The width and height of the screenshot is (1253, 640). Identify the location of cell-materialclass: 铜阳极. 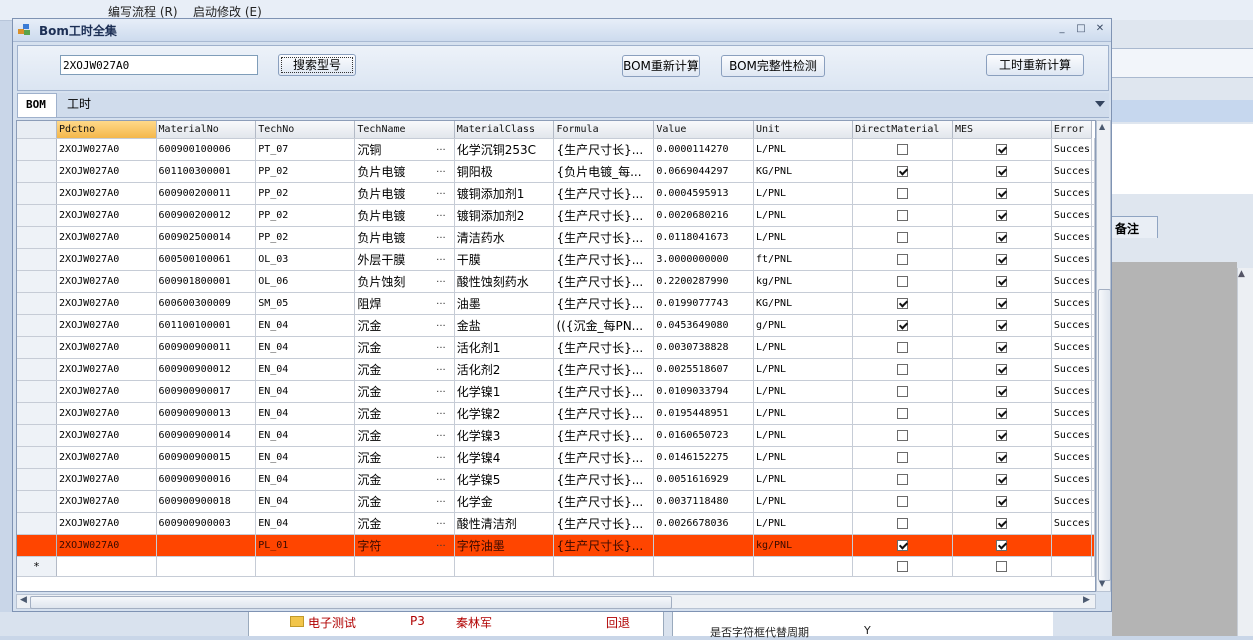
(504, 171).